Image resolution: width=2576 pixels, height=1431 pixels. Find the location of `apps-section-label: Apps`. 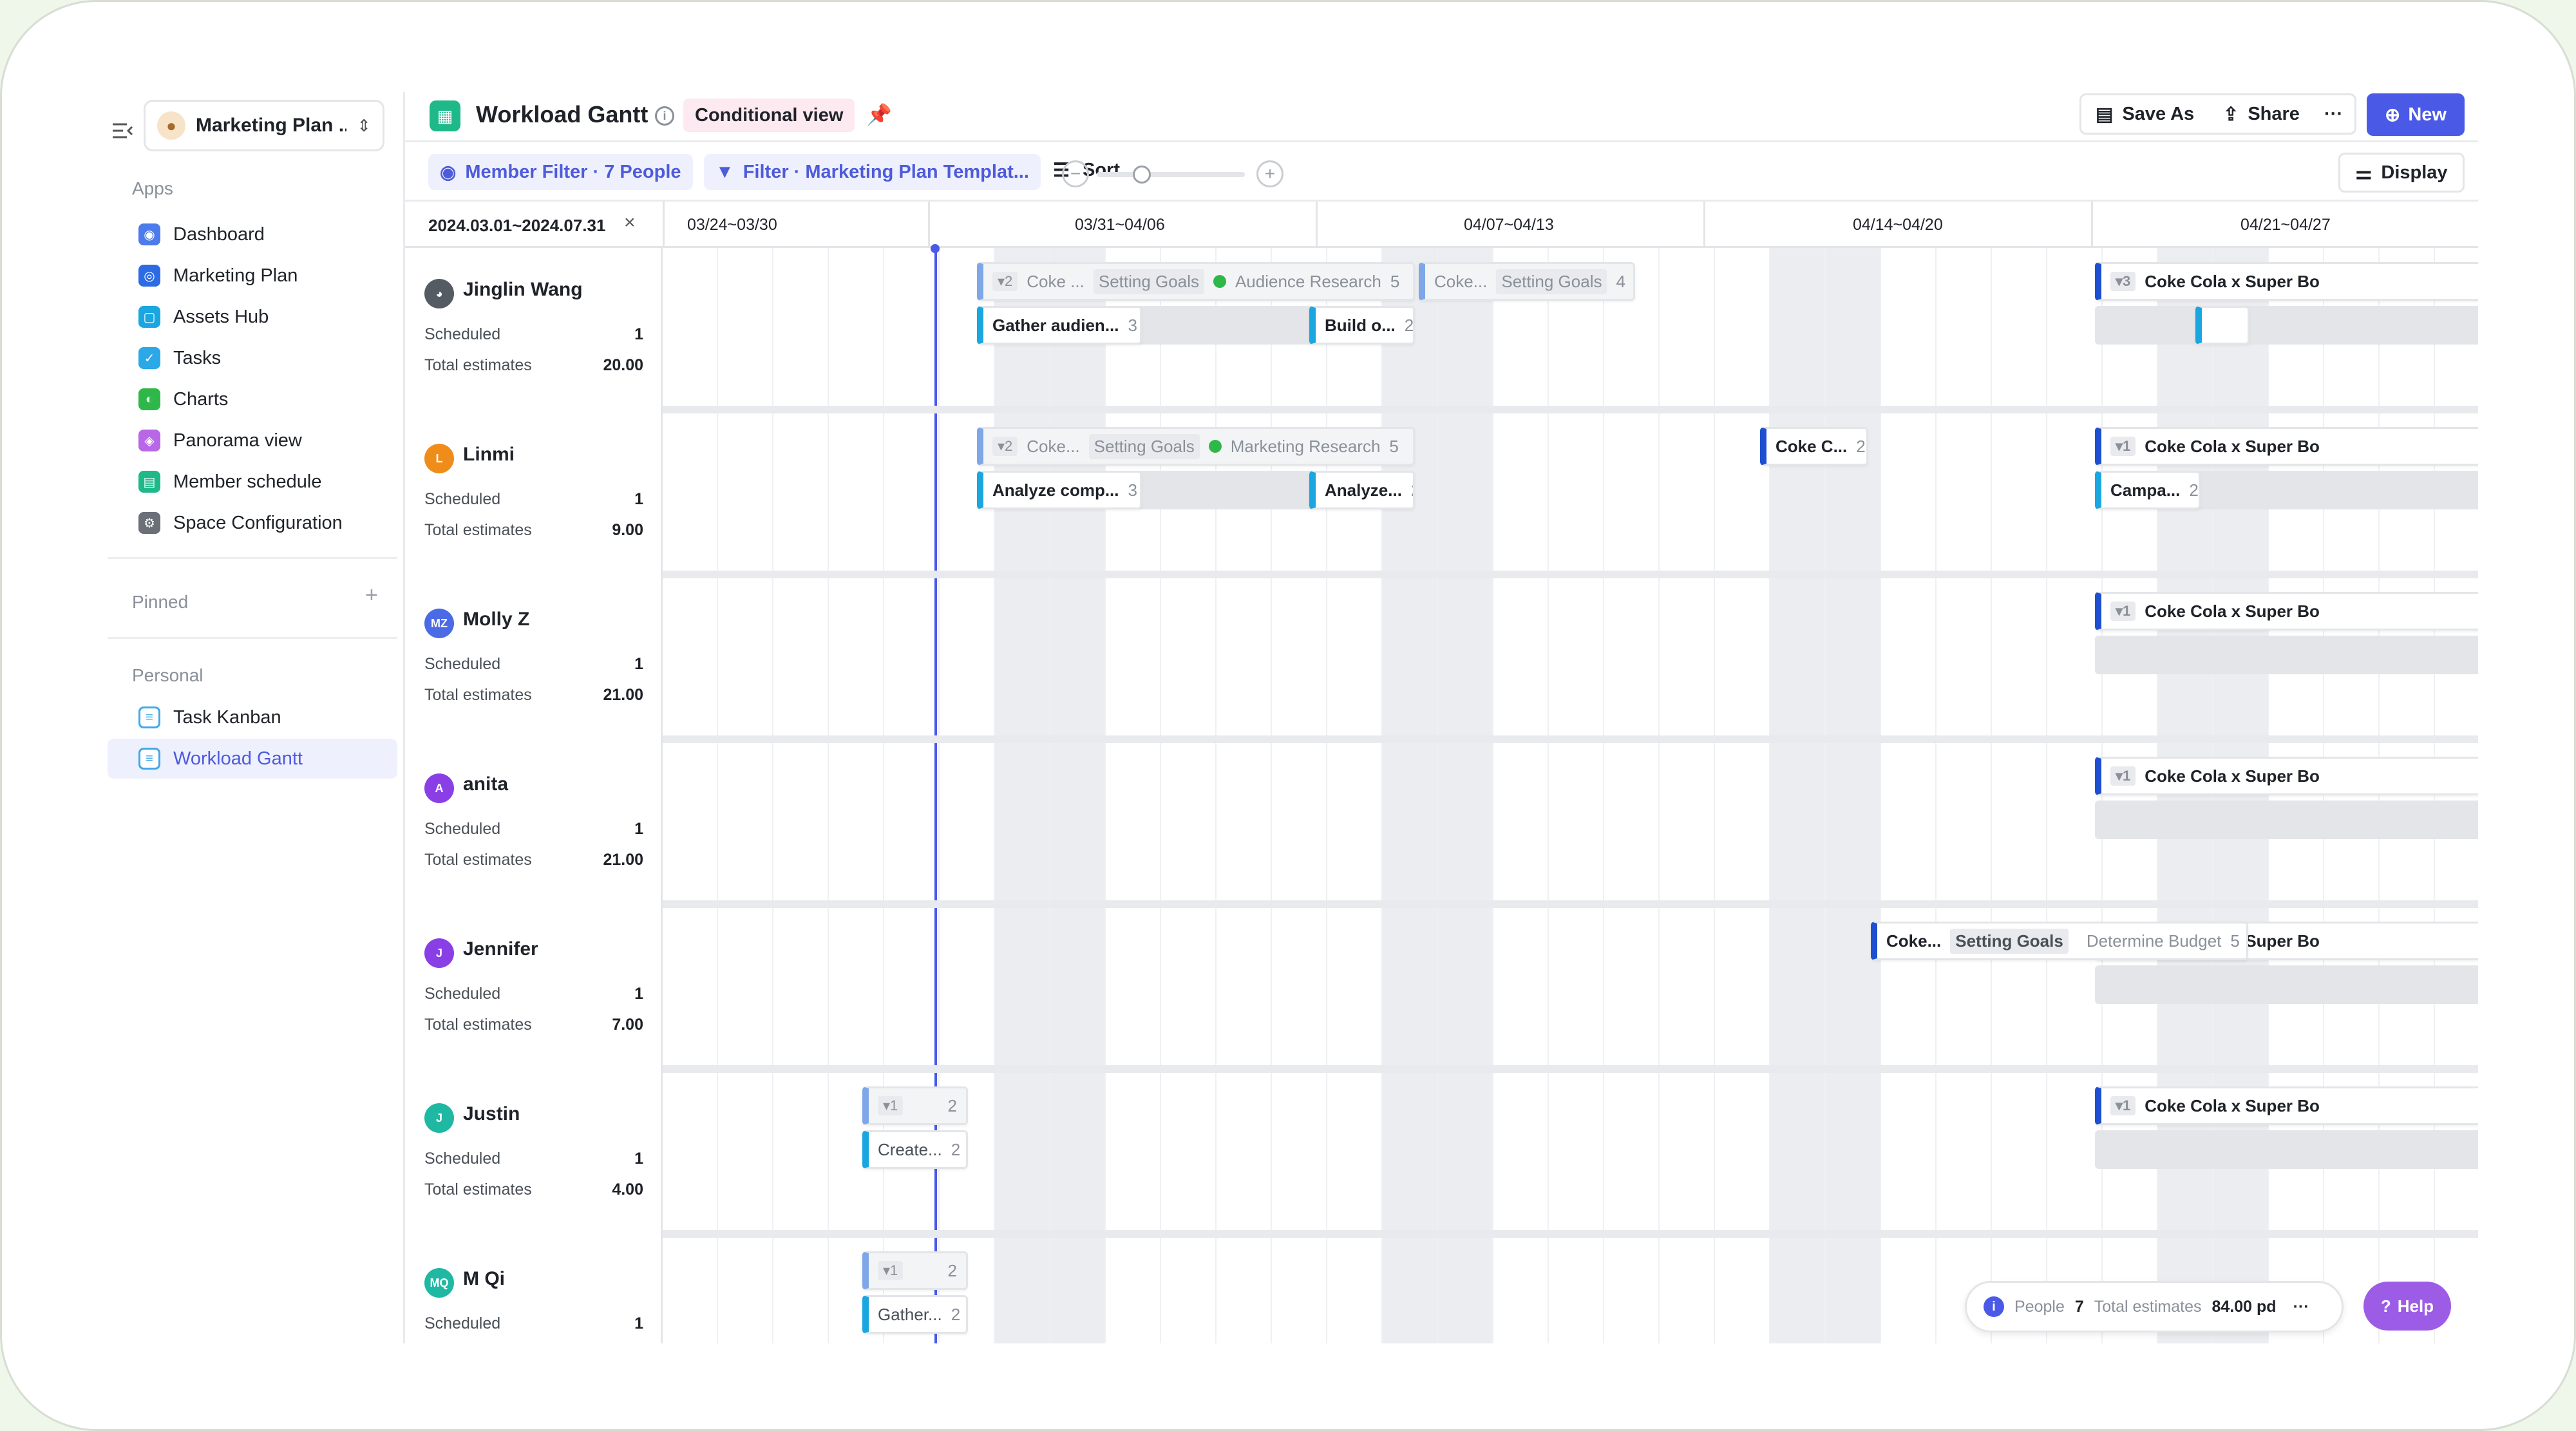

apps-section-label: Apps is located at coordinates (152, 188).